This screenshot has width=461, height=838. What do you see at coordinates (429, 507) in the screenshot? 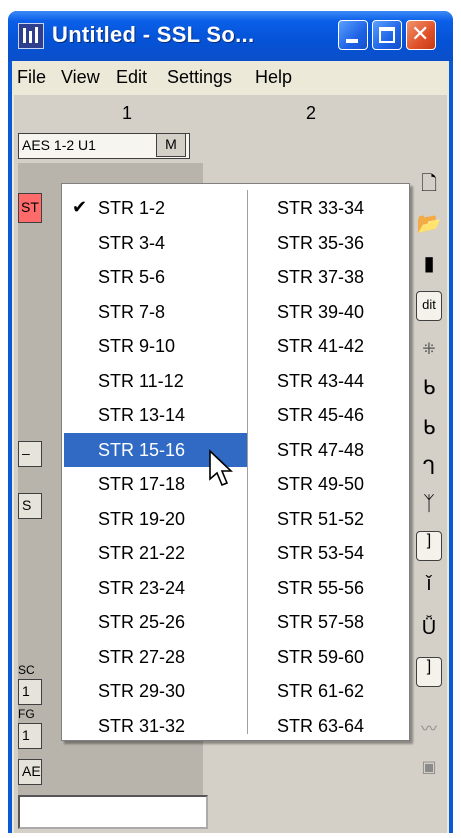
I see `bracket-icon: ᛉ` at bounding box center [429, 507].